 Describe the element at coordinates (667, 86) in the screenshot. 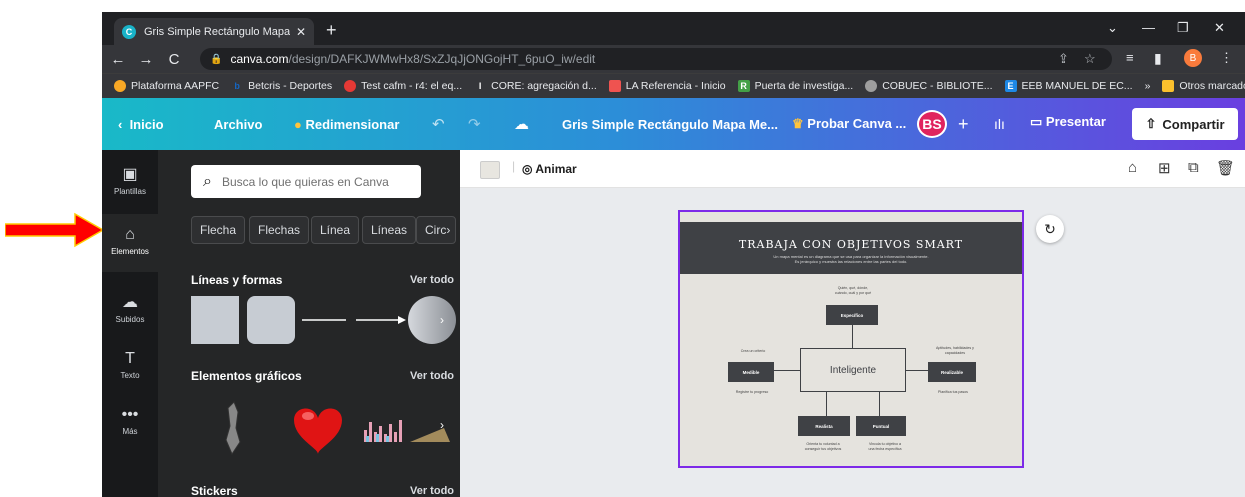

I see `bookmark-item: LA Referencia - Inicio` at that location.